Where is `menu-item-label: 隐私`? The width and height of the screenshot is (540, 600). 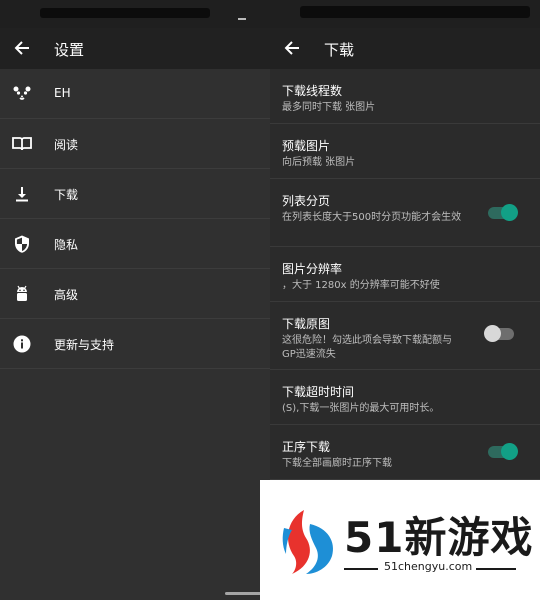
menu-item-label: 隐私 is located at coordinates (66, 245).